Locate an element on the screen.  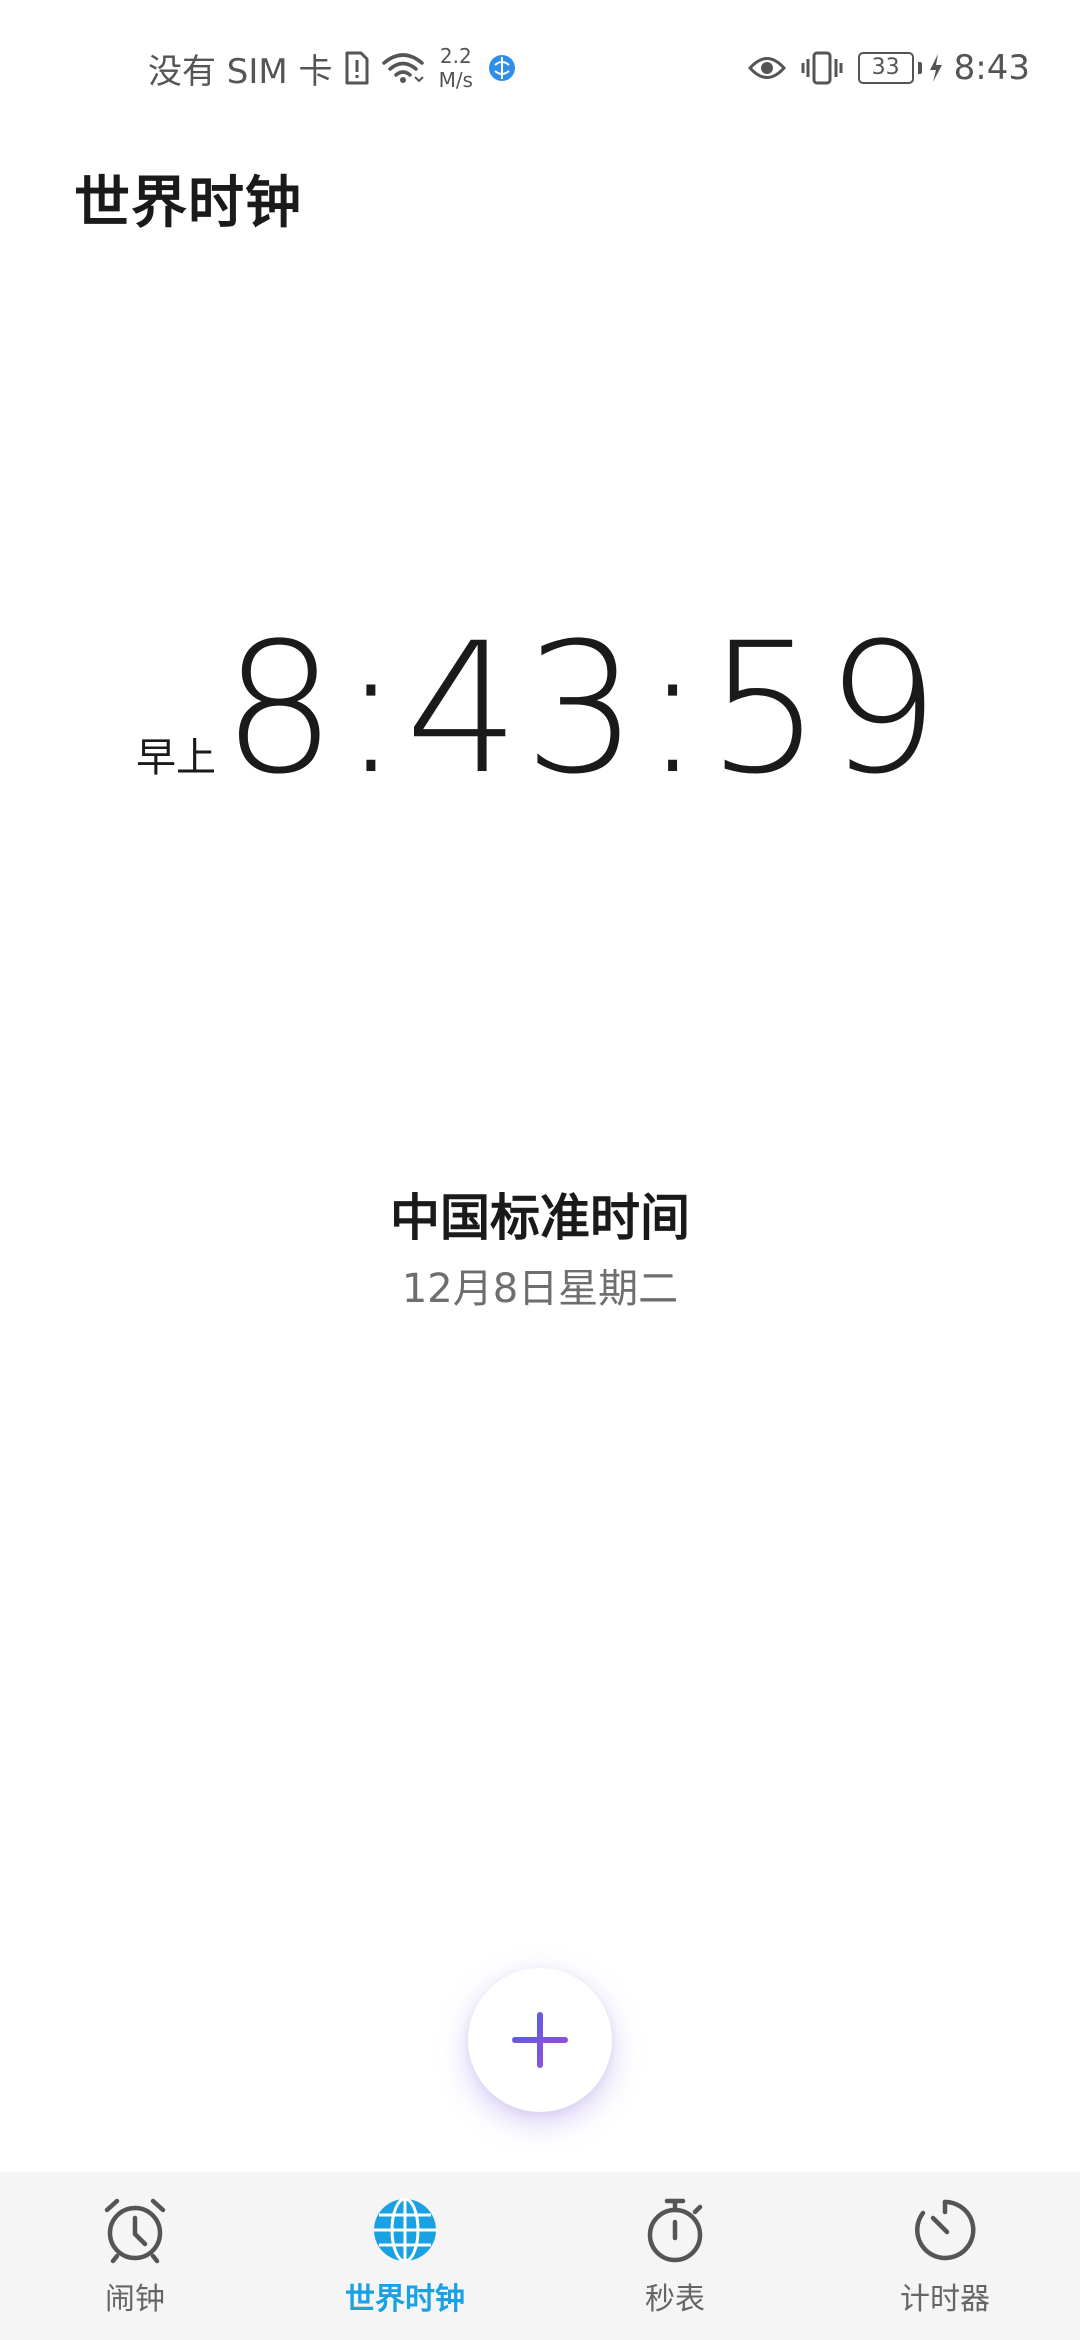
sim-alert-icon is located at coordinates (357, 68).